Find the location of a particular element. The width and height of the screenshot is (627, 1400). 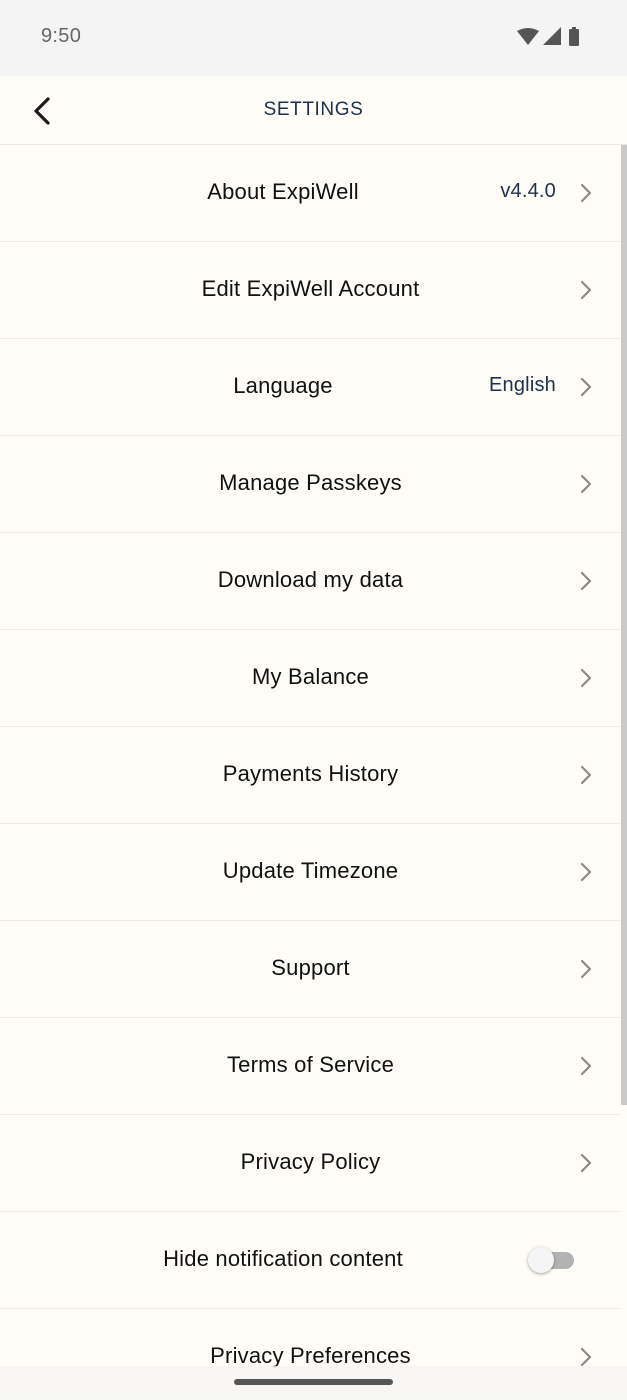

settings-item-label: Download my data is located at coordinates (310, 579).